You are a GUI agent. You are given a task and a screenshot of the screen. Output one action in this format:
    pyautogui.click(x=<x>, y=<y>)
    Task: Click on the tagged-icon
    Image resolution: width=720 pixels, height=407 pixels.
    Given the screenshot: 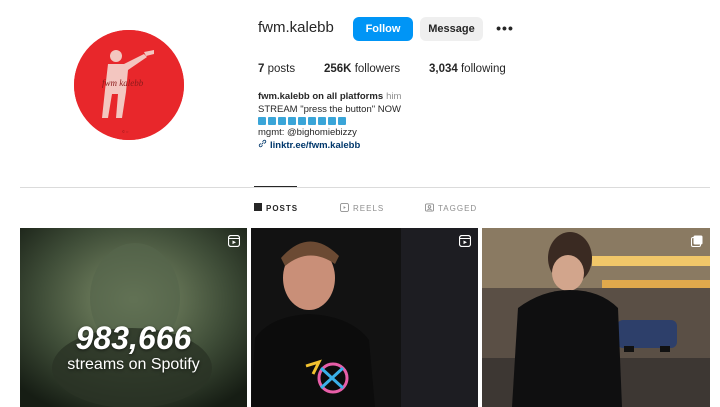 What is the action you would take?
    pyautogui.click(x=429, y=208)
    